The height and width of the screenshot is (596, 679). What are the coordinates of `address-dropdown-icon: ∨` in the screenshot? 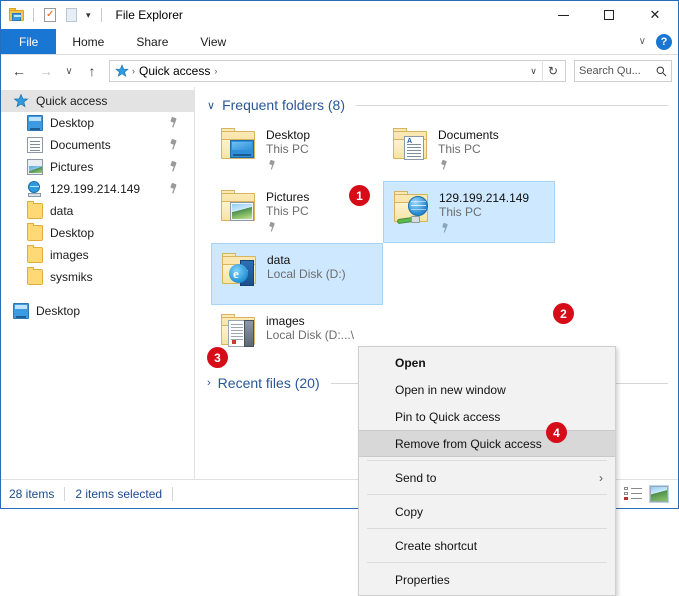 It's located at (533, 71).